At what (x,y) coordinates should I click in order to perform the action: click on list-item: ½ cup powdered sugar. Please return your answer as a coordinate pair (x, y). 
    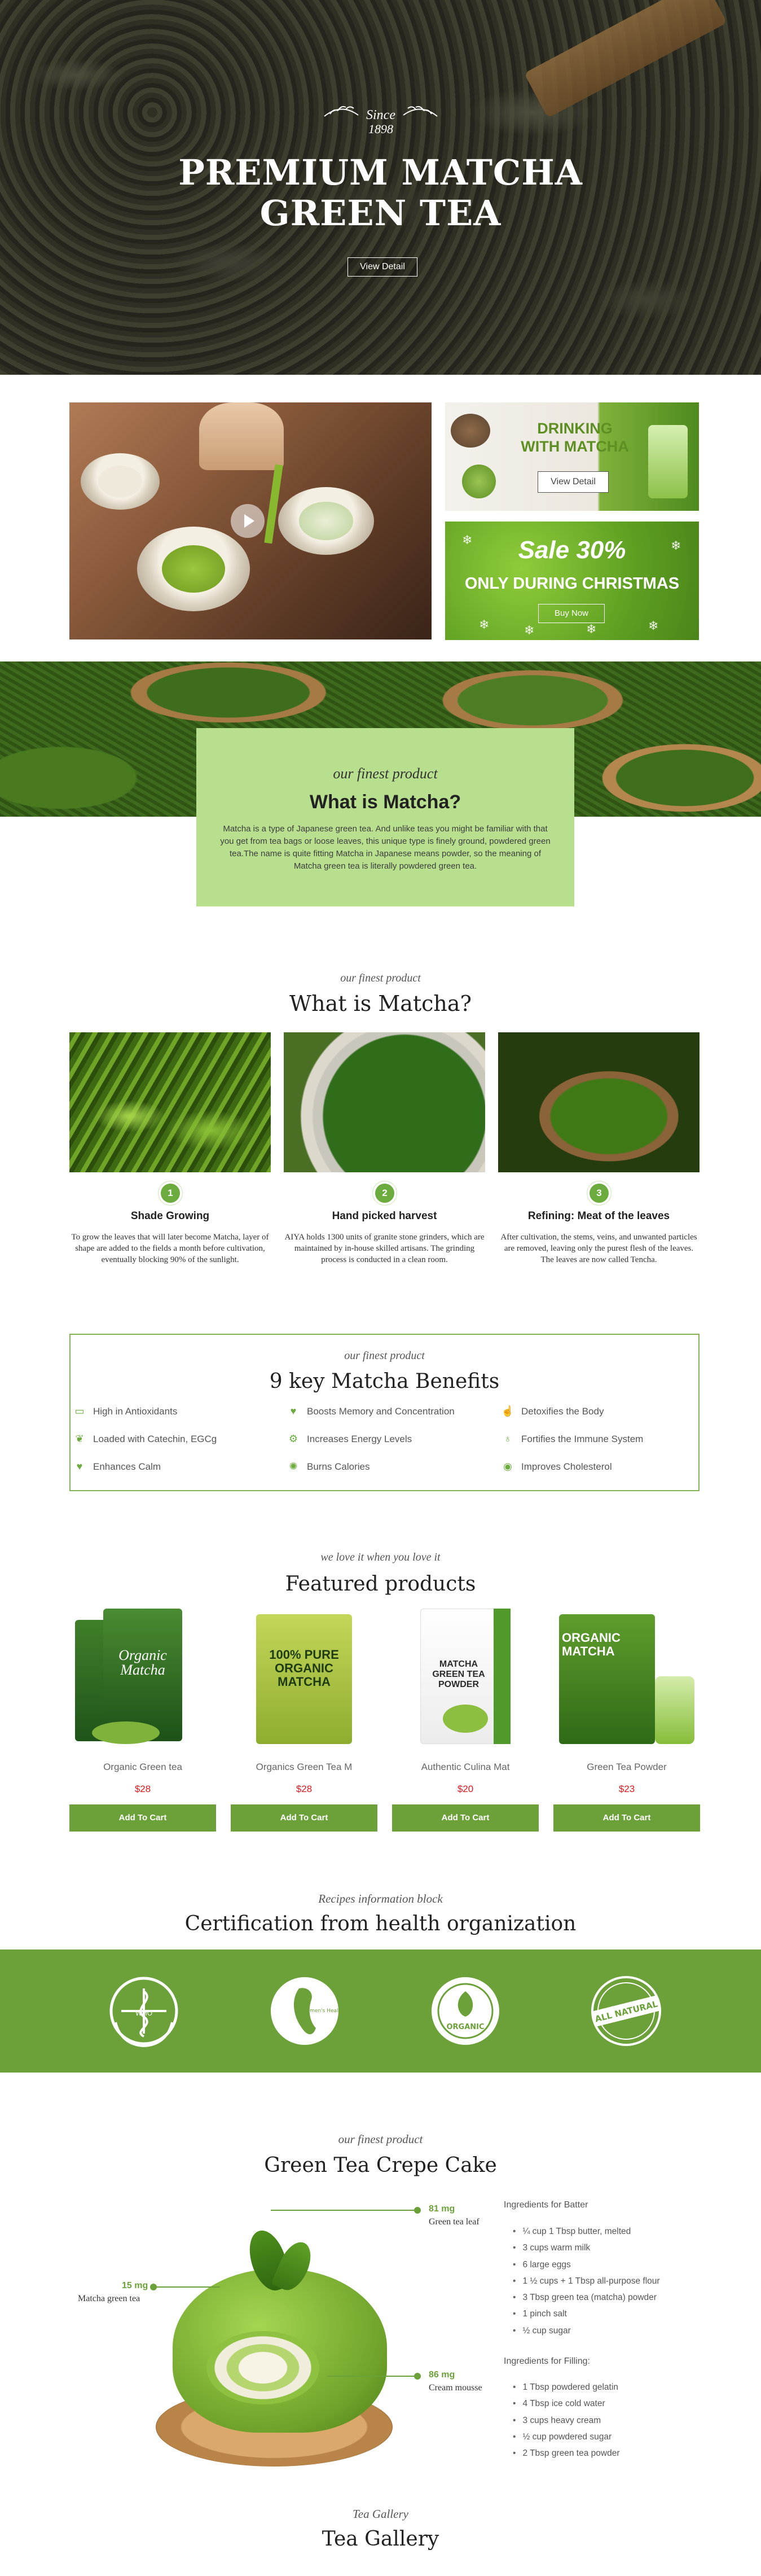
    Looking at the image, I should click on (566, 2437).